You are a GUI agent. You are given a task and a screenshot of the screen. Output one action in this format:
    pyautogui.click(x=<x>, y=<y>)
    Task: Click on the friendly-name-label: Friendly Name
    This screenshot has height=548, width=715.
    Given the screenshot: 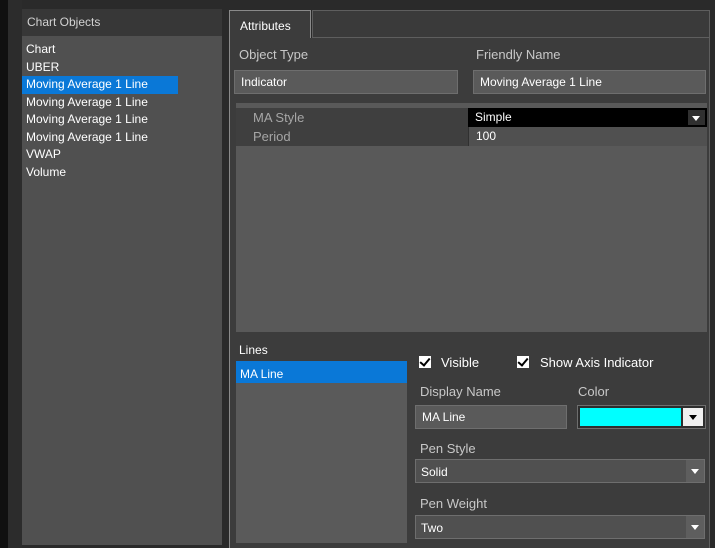 What is the action you would take?
    pyautogui.click(x=518, y=54)
    